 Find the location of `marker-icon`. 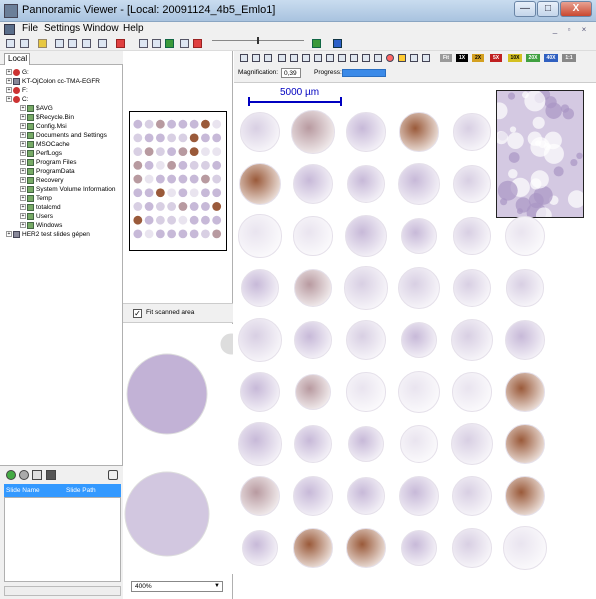

marker-icon is located at coordinates (197, 43).